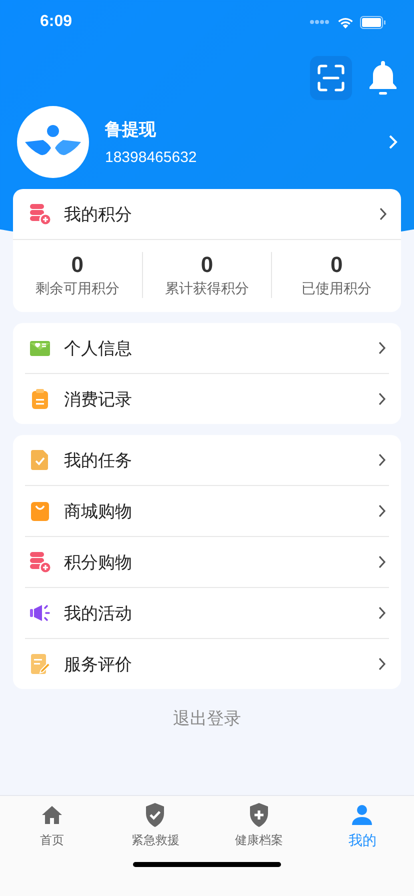 This screenshot has height=896, width=414. I want to click on points-row: 我的积分, so click(207, 214).